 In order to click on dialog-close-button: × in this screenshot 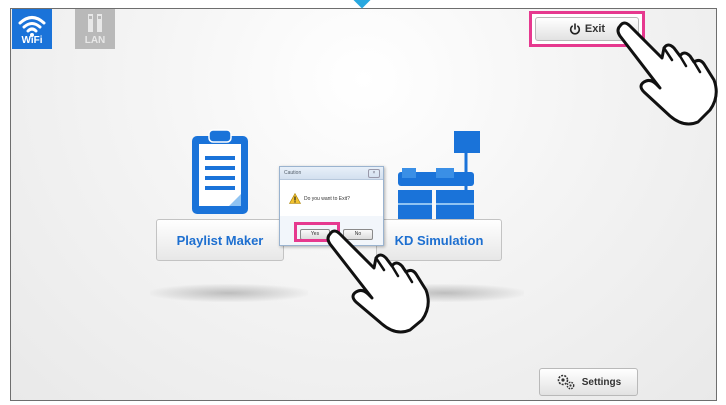, I will do `click(374, 173)`.